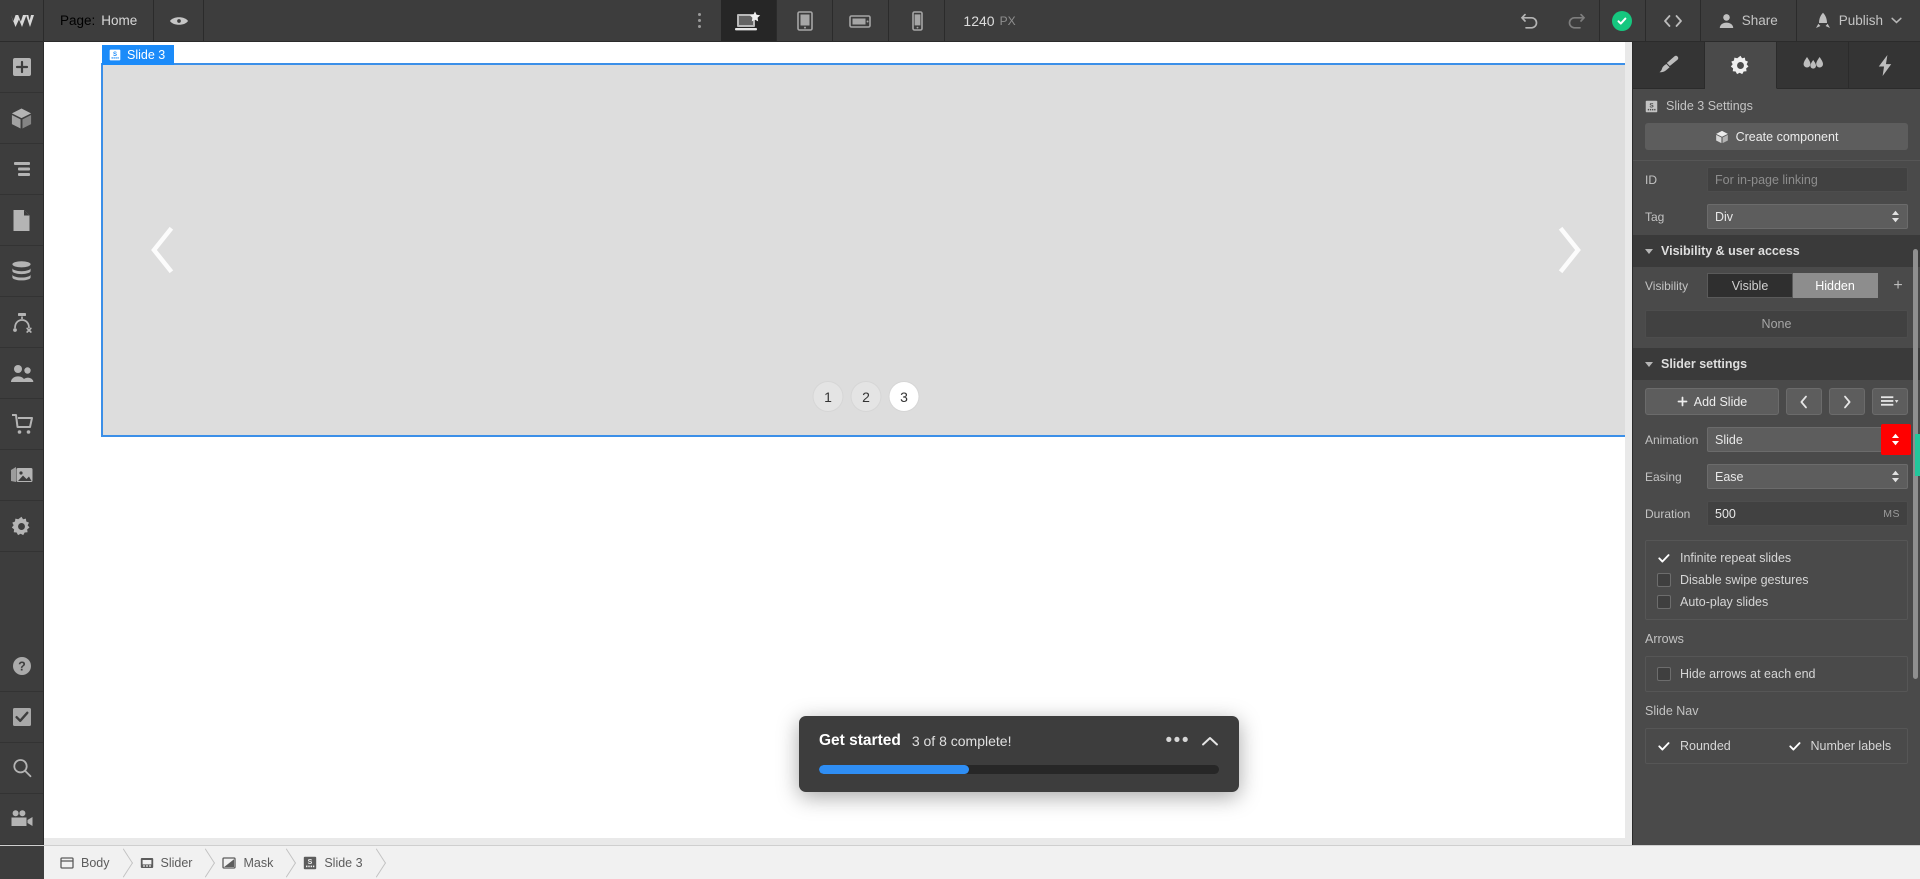 The width and height of the screenshot is (1920, 879). Describe the element at coordinates (1667, 285) in the screenshot. I see `visibility-label: Visibility` at that location.